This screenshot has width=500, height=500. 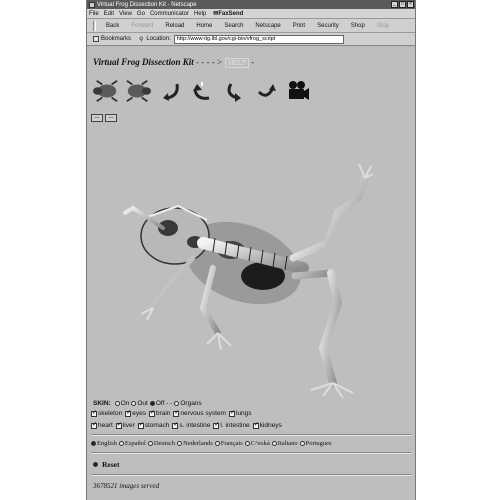 What do you see at coordinates (266, 91) in the screenshot?
I see `curved-arrow-right-icon` at bounding box center [266, 91].